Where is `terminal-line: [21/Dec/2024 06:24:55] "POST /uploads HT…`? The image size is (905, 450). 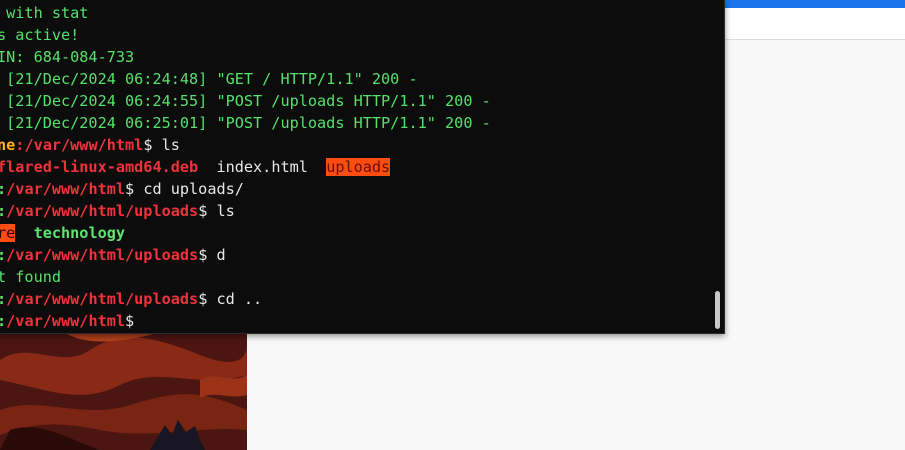 terminal-line: [21/Dec/2024 06:24:55] "POST /uploads HT… is located at coordinates (245, 101).